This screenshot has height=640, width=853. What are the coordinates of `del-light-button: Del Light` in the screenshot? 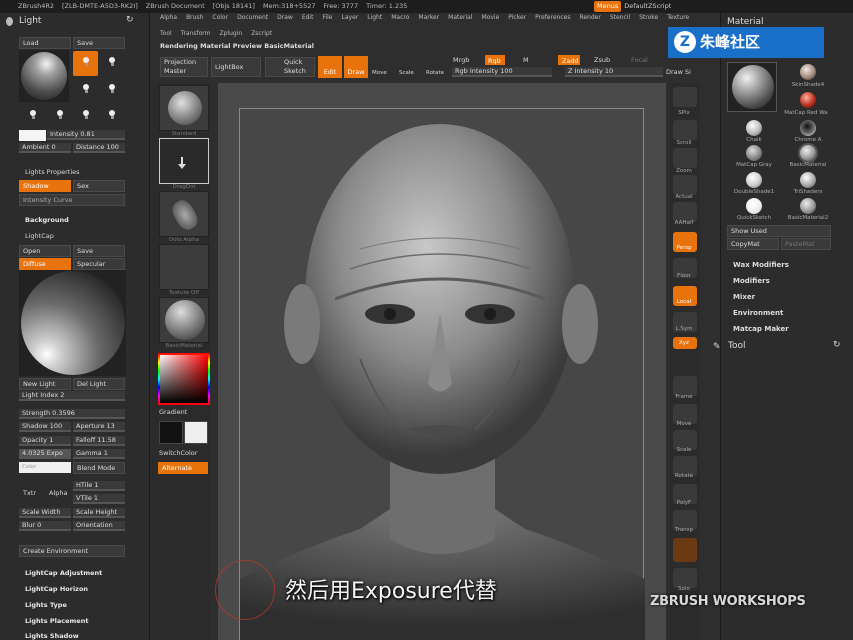 It's located at (99, 384).